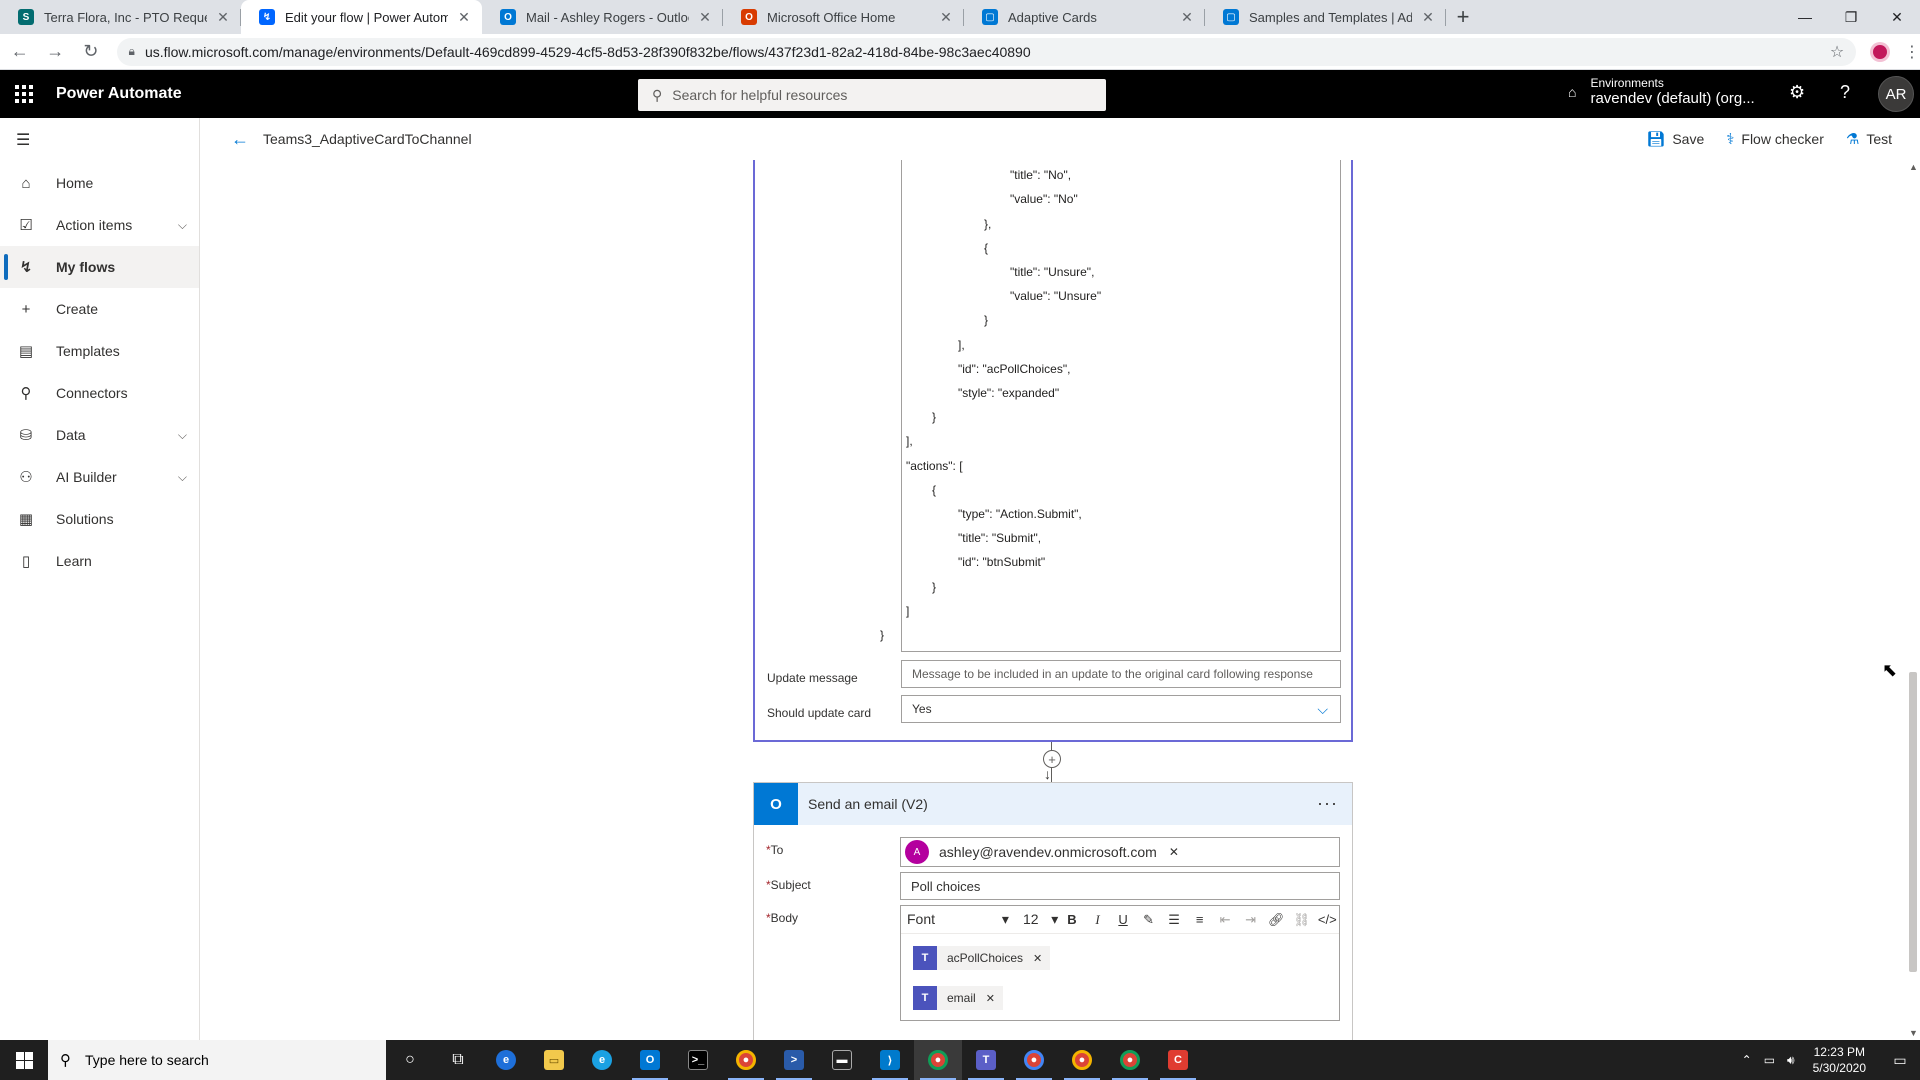 This screenshot has height=1080, width=1920. What do you see at coordinates (1120, 886) in the screenshot?
I see `subject-input: Poll choices` at bounding box center [1120, 886].